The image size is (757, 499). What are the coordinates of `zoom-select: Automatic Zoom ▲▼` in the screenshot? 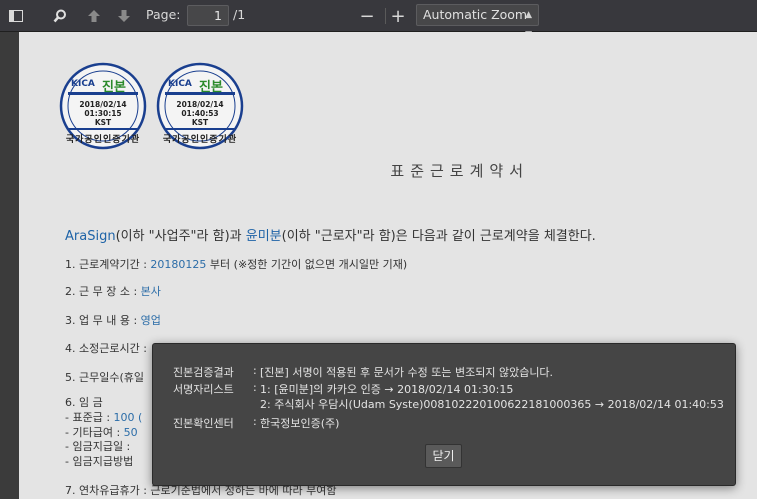 It's located at (477, 22).